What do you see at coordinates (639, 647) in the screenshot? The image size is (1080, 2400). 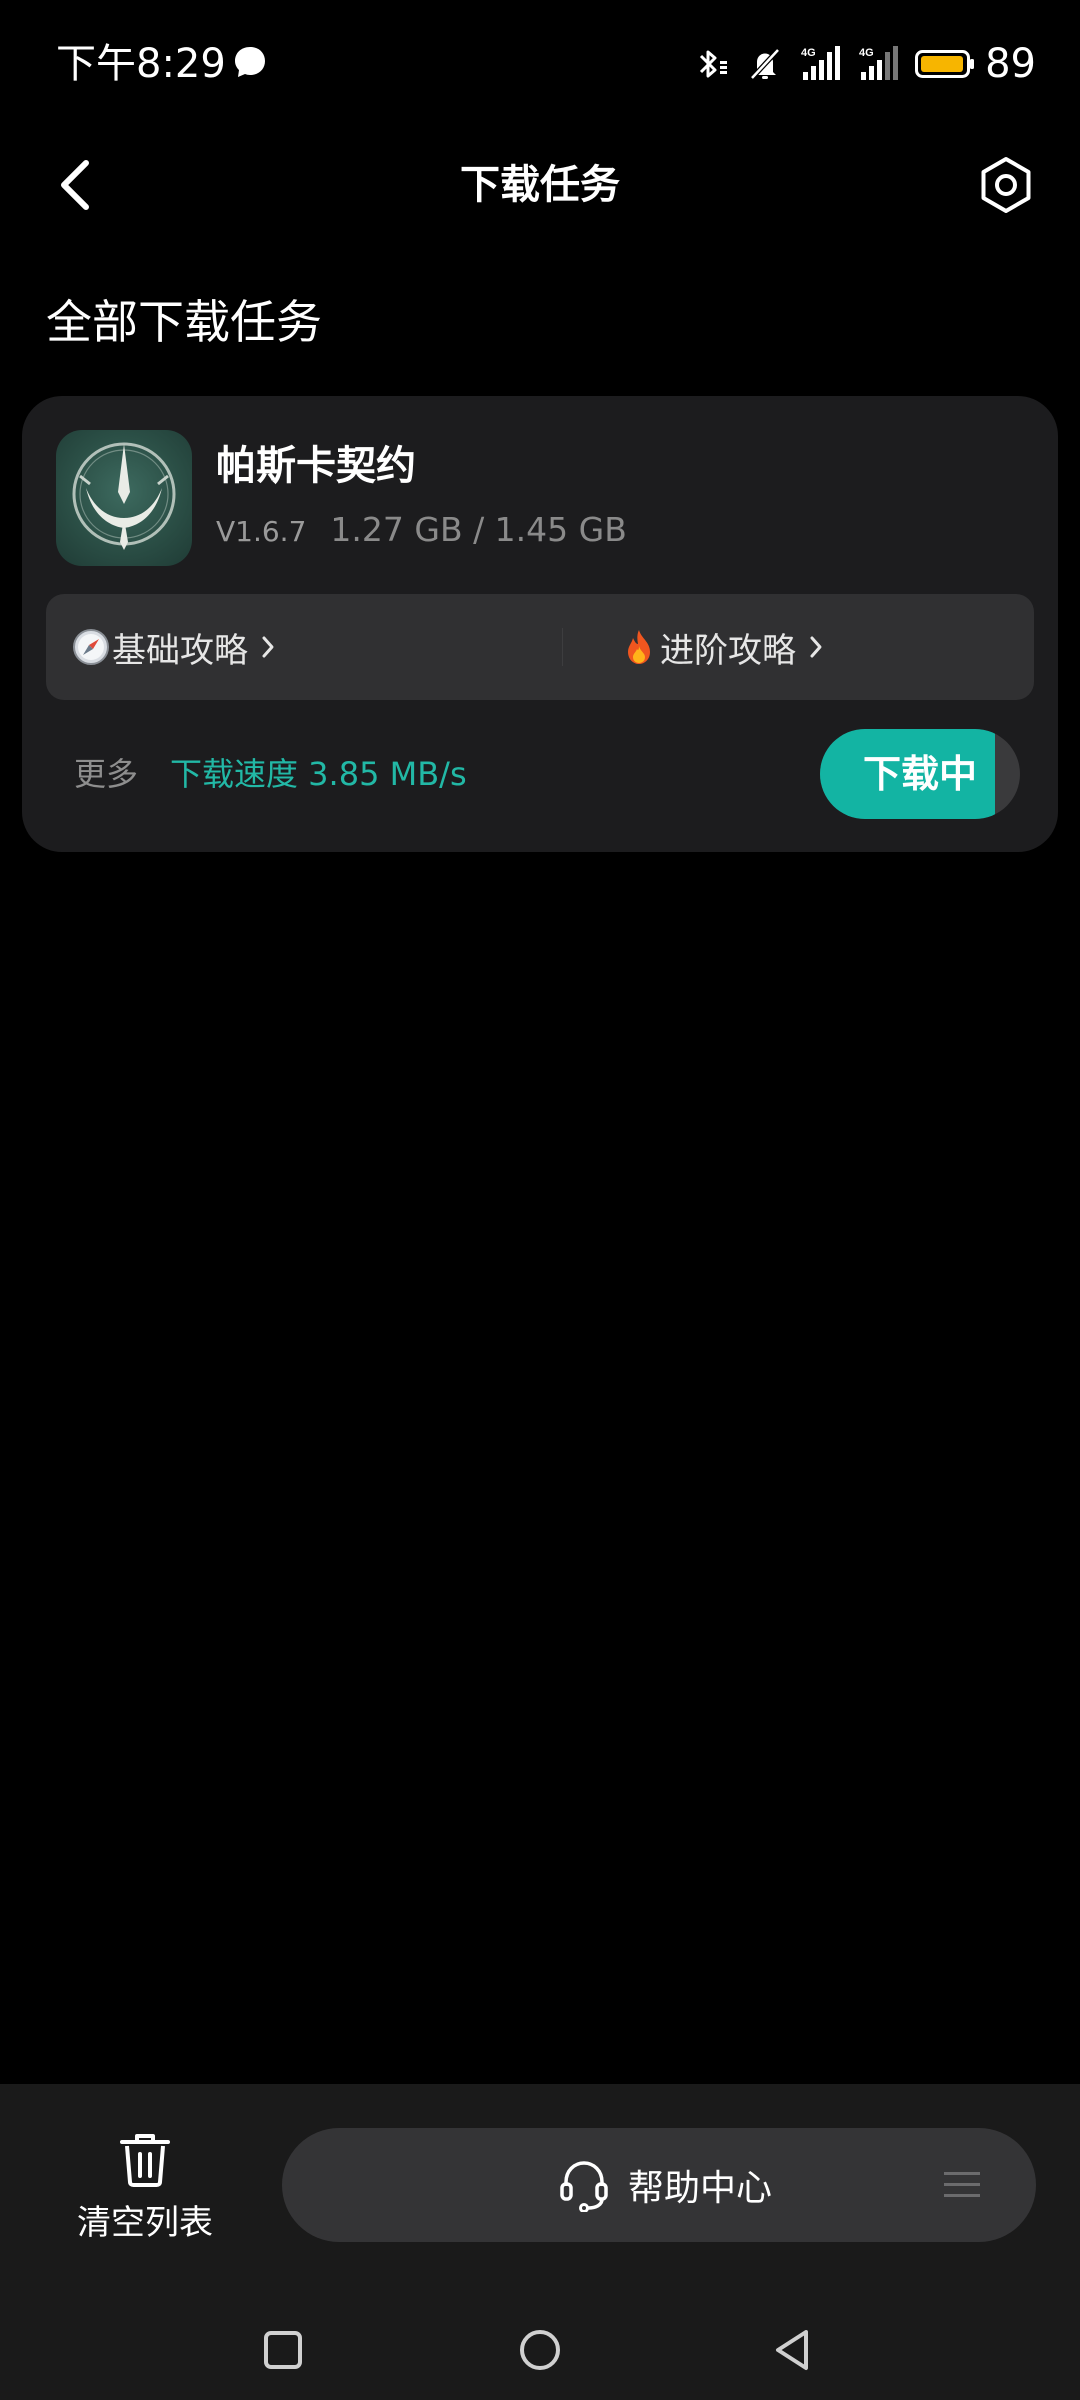 I see `fire-icon` at bounding box center [639, 647].